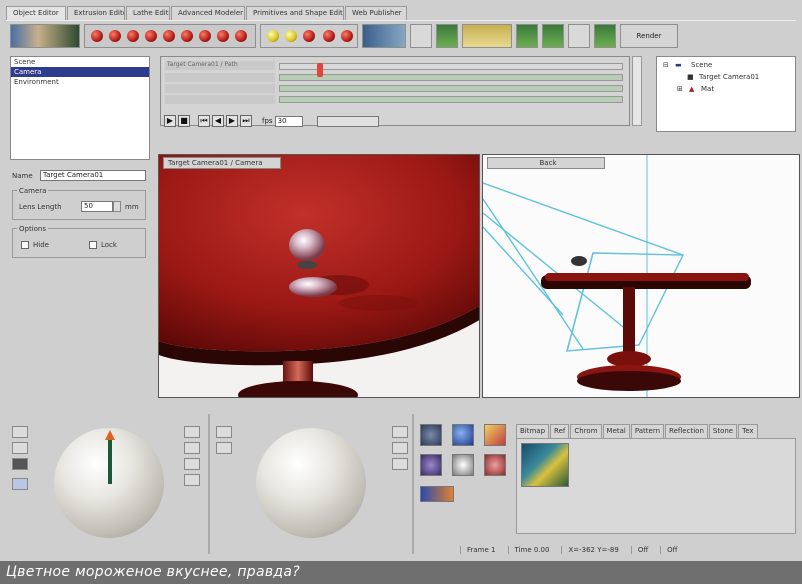 The image size is (802, 584). I want to click on blank-tool-button, so click(421, 35).